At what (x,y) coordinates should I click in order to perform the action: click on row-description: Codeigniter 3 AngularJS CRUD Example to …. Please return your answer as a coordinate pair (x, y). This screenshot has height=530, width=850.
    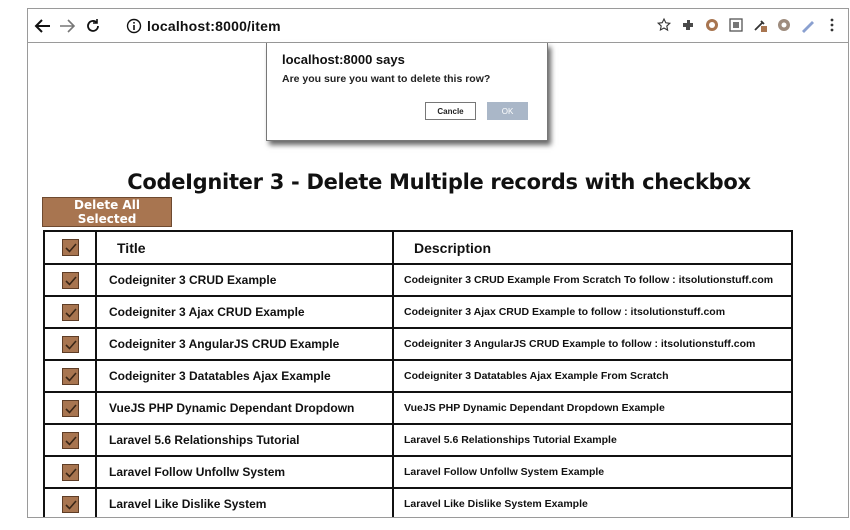
    Looking at the image, I should click on (592, 344).